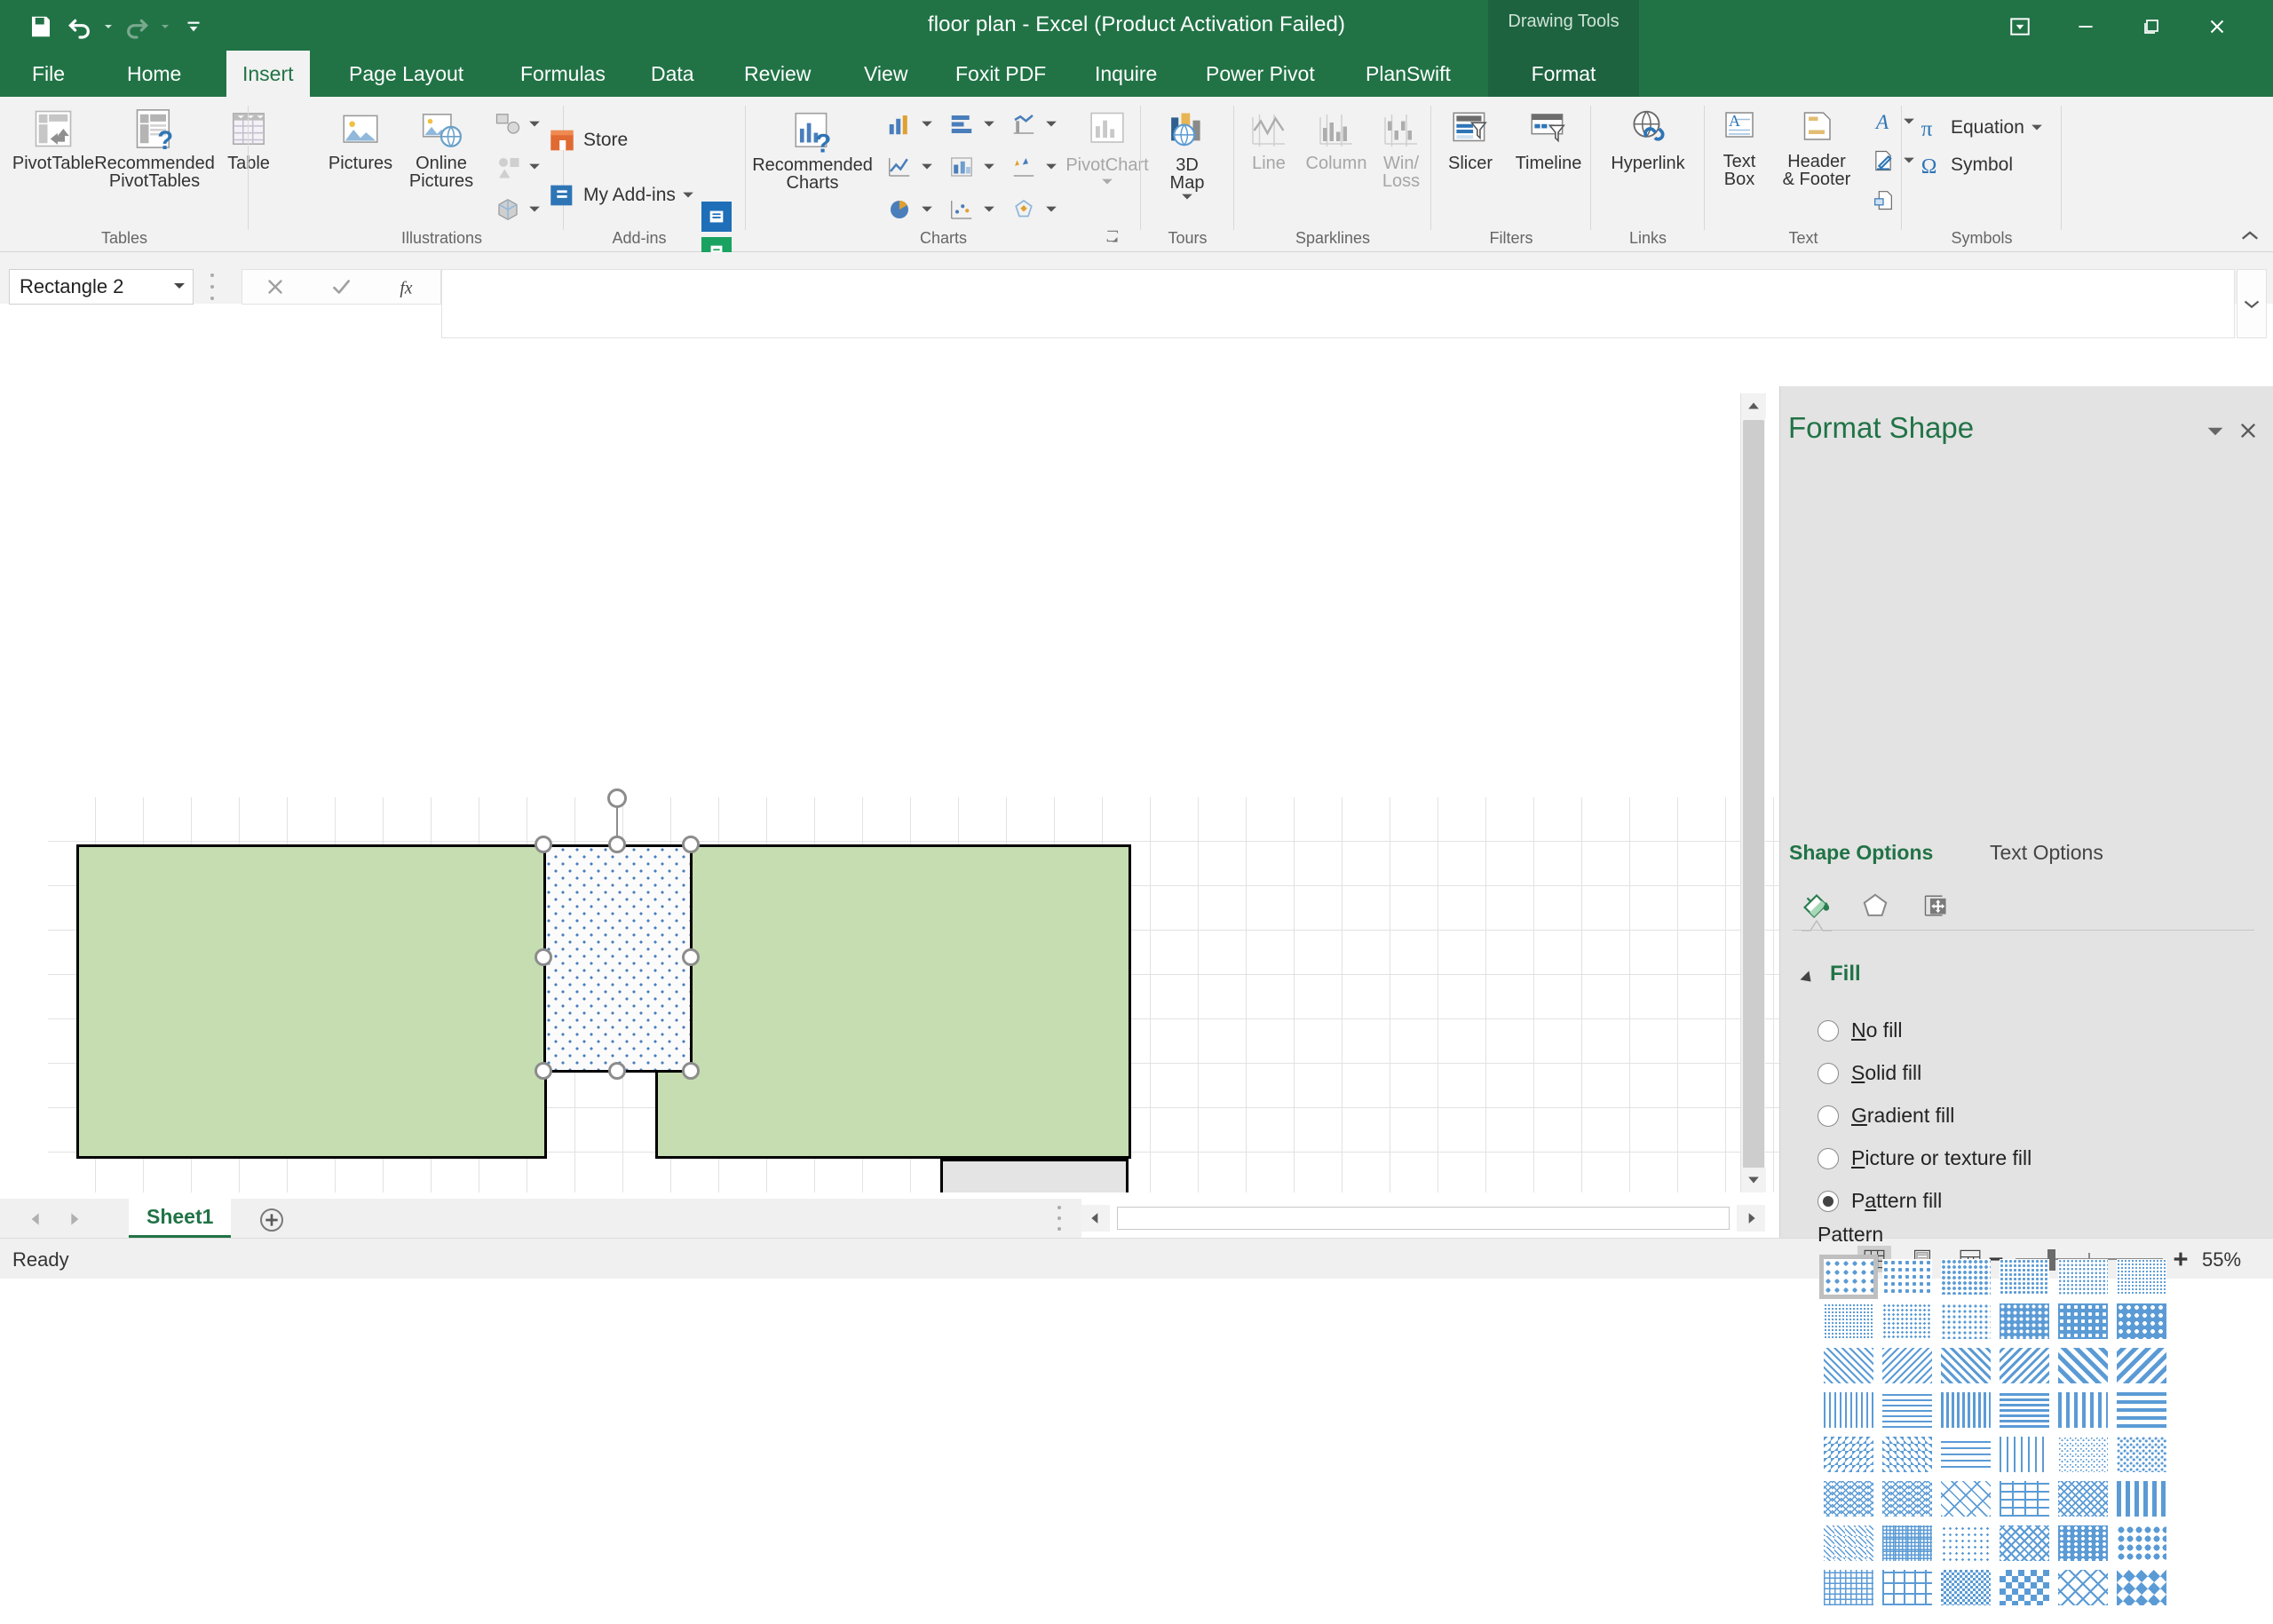  What do you see at coordinates (1107, 182) in the screenshot?
I see `pivotchart-dropdown-icon` at bounding box center [1107, 182].